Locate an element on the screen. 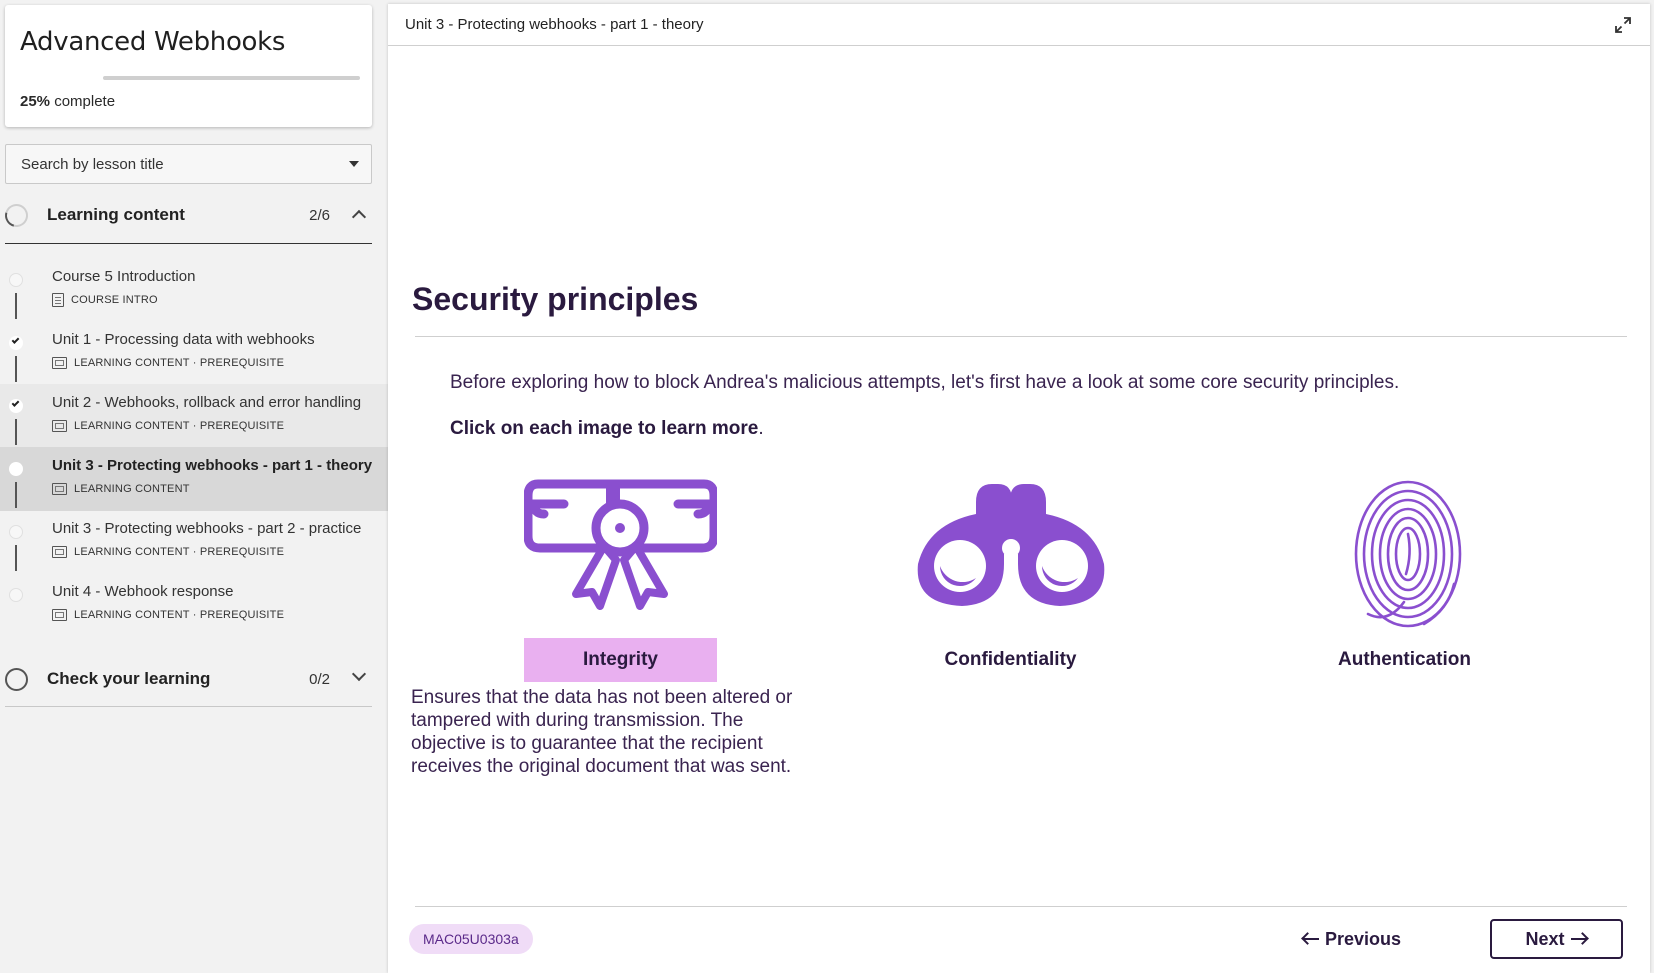  lesson-title: Unit 4 - Webhook response is located at coordinates (143, 591).